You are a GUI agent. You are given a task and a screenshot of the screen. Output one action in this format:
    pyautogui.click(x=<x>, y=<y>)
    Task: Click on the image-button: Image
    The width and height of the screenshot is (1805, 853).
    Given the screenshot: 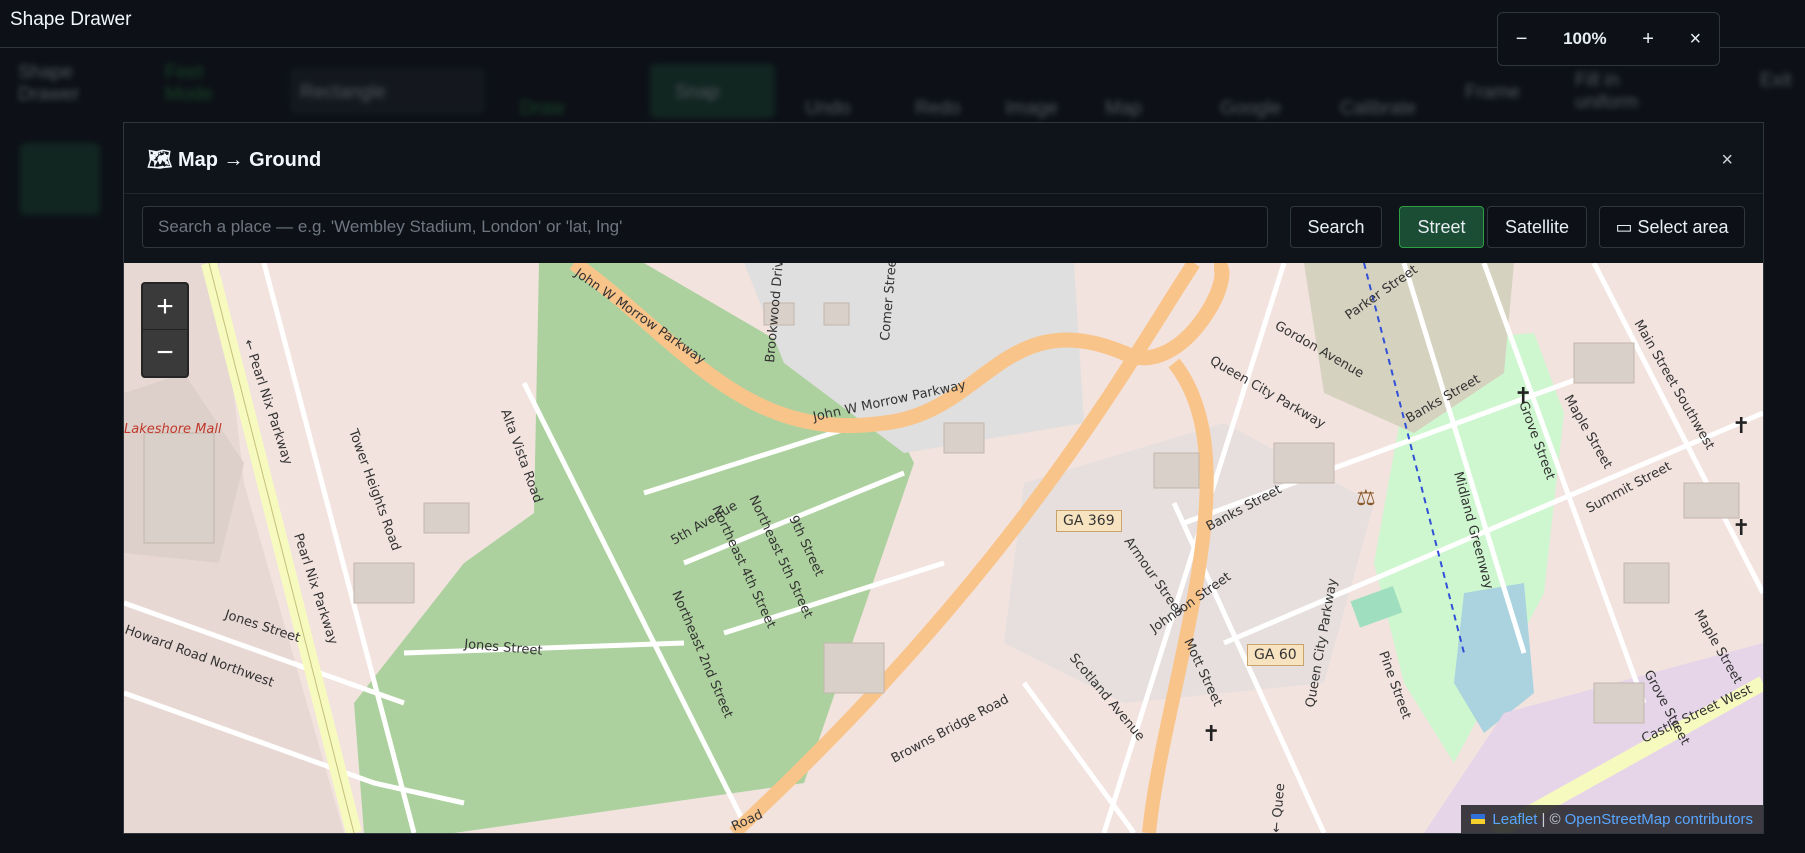 What is the action you would take?
    pyautogui.click(x=1031, y=109)
    